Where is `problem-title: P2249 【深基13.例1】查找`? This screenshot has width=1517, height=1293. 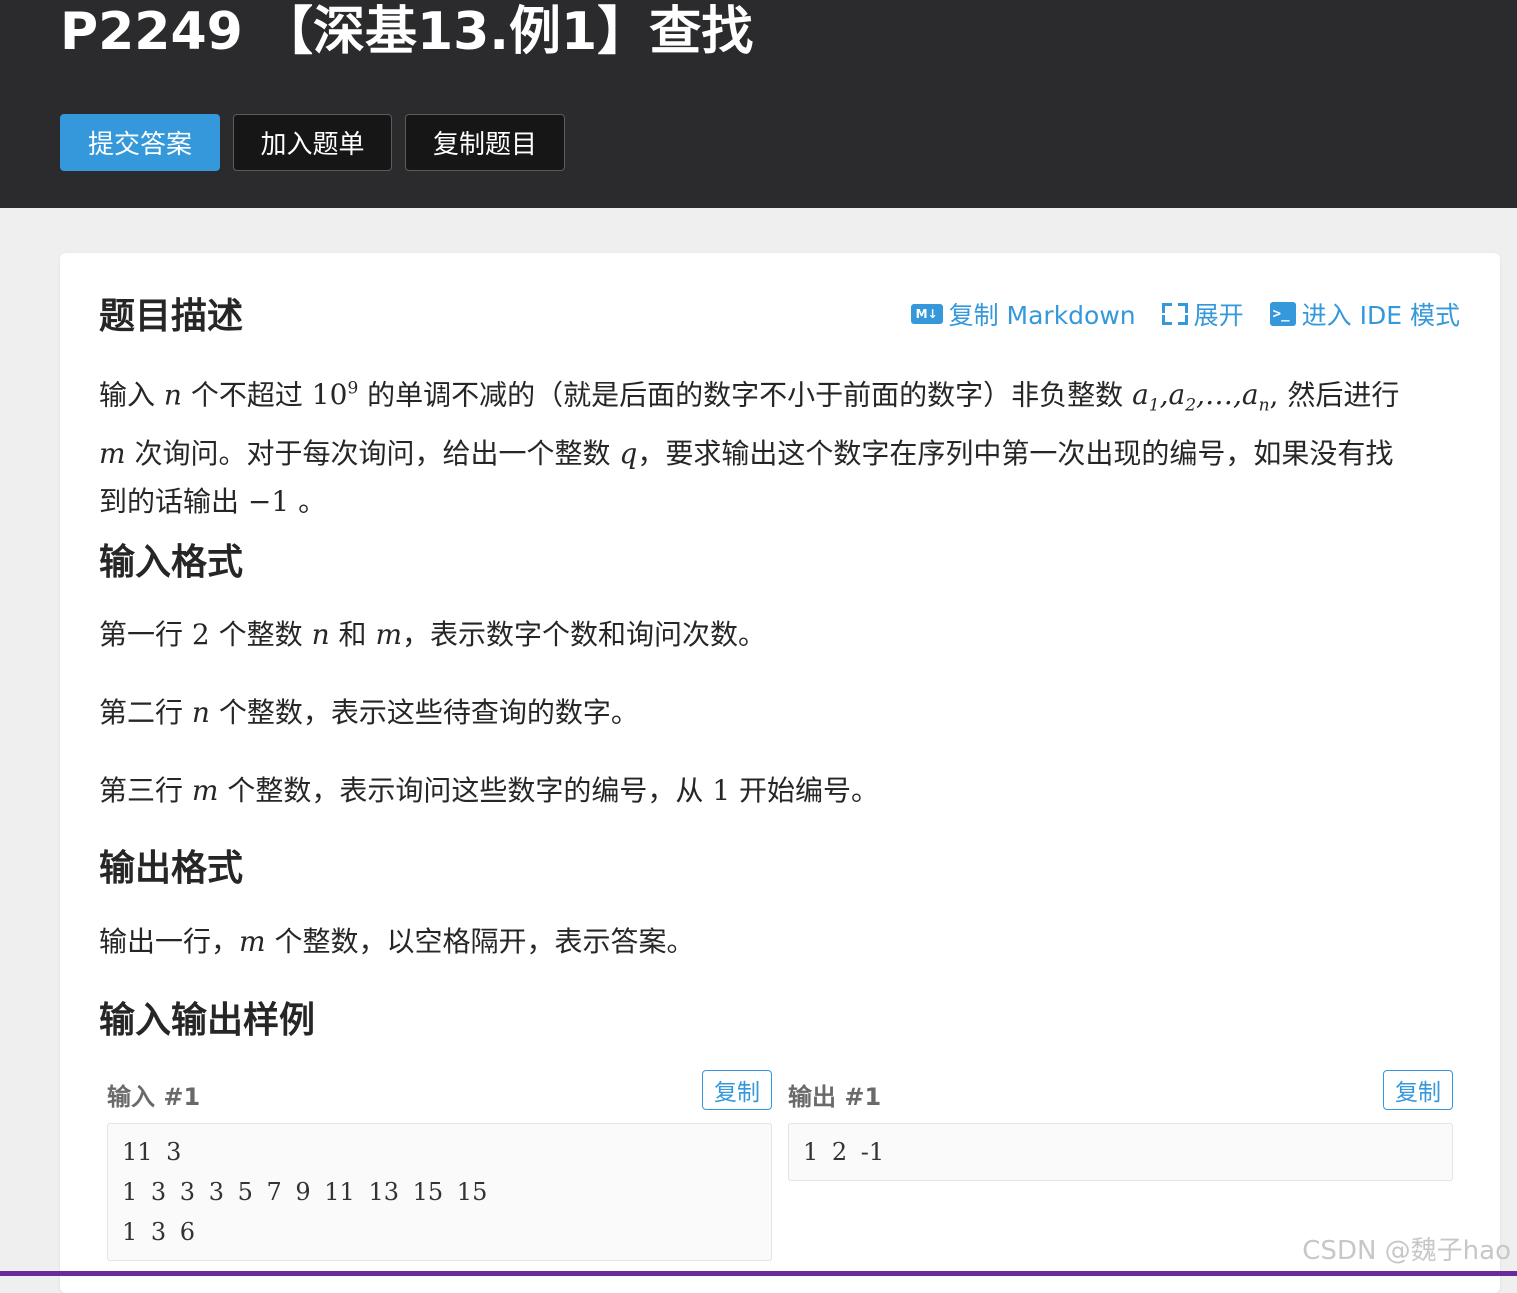 problem-title: P2249 【深基13.例1】查找 is located at coordinates (407, 32).